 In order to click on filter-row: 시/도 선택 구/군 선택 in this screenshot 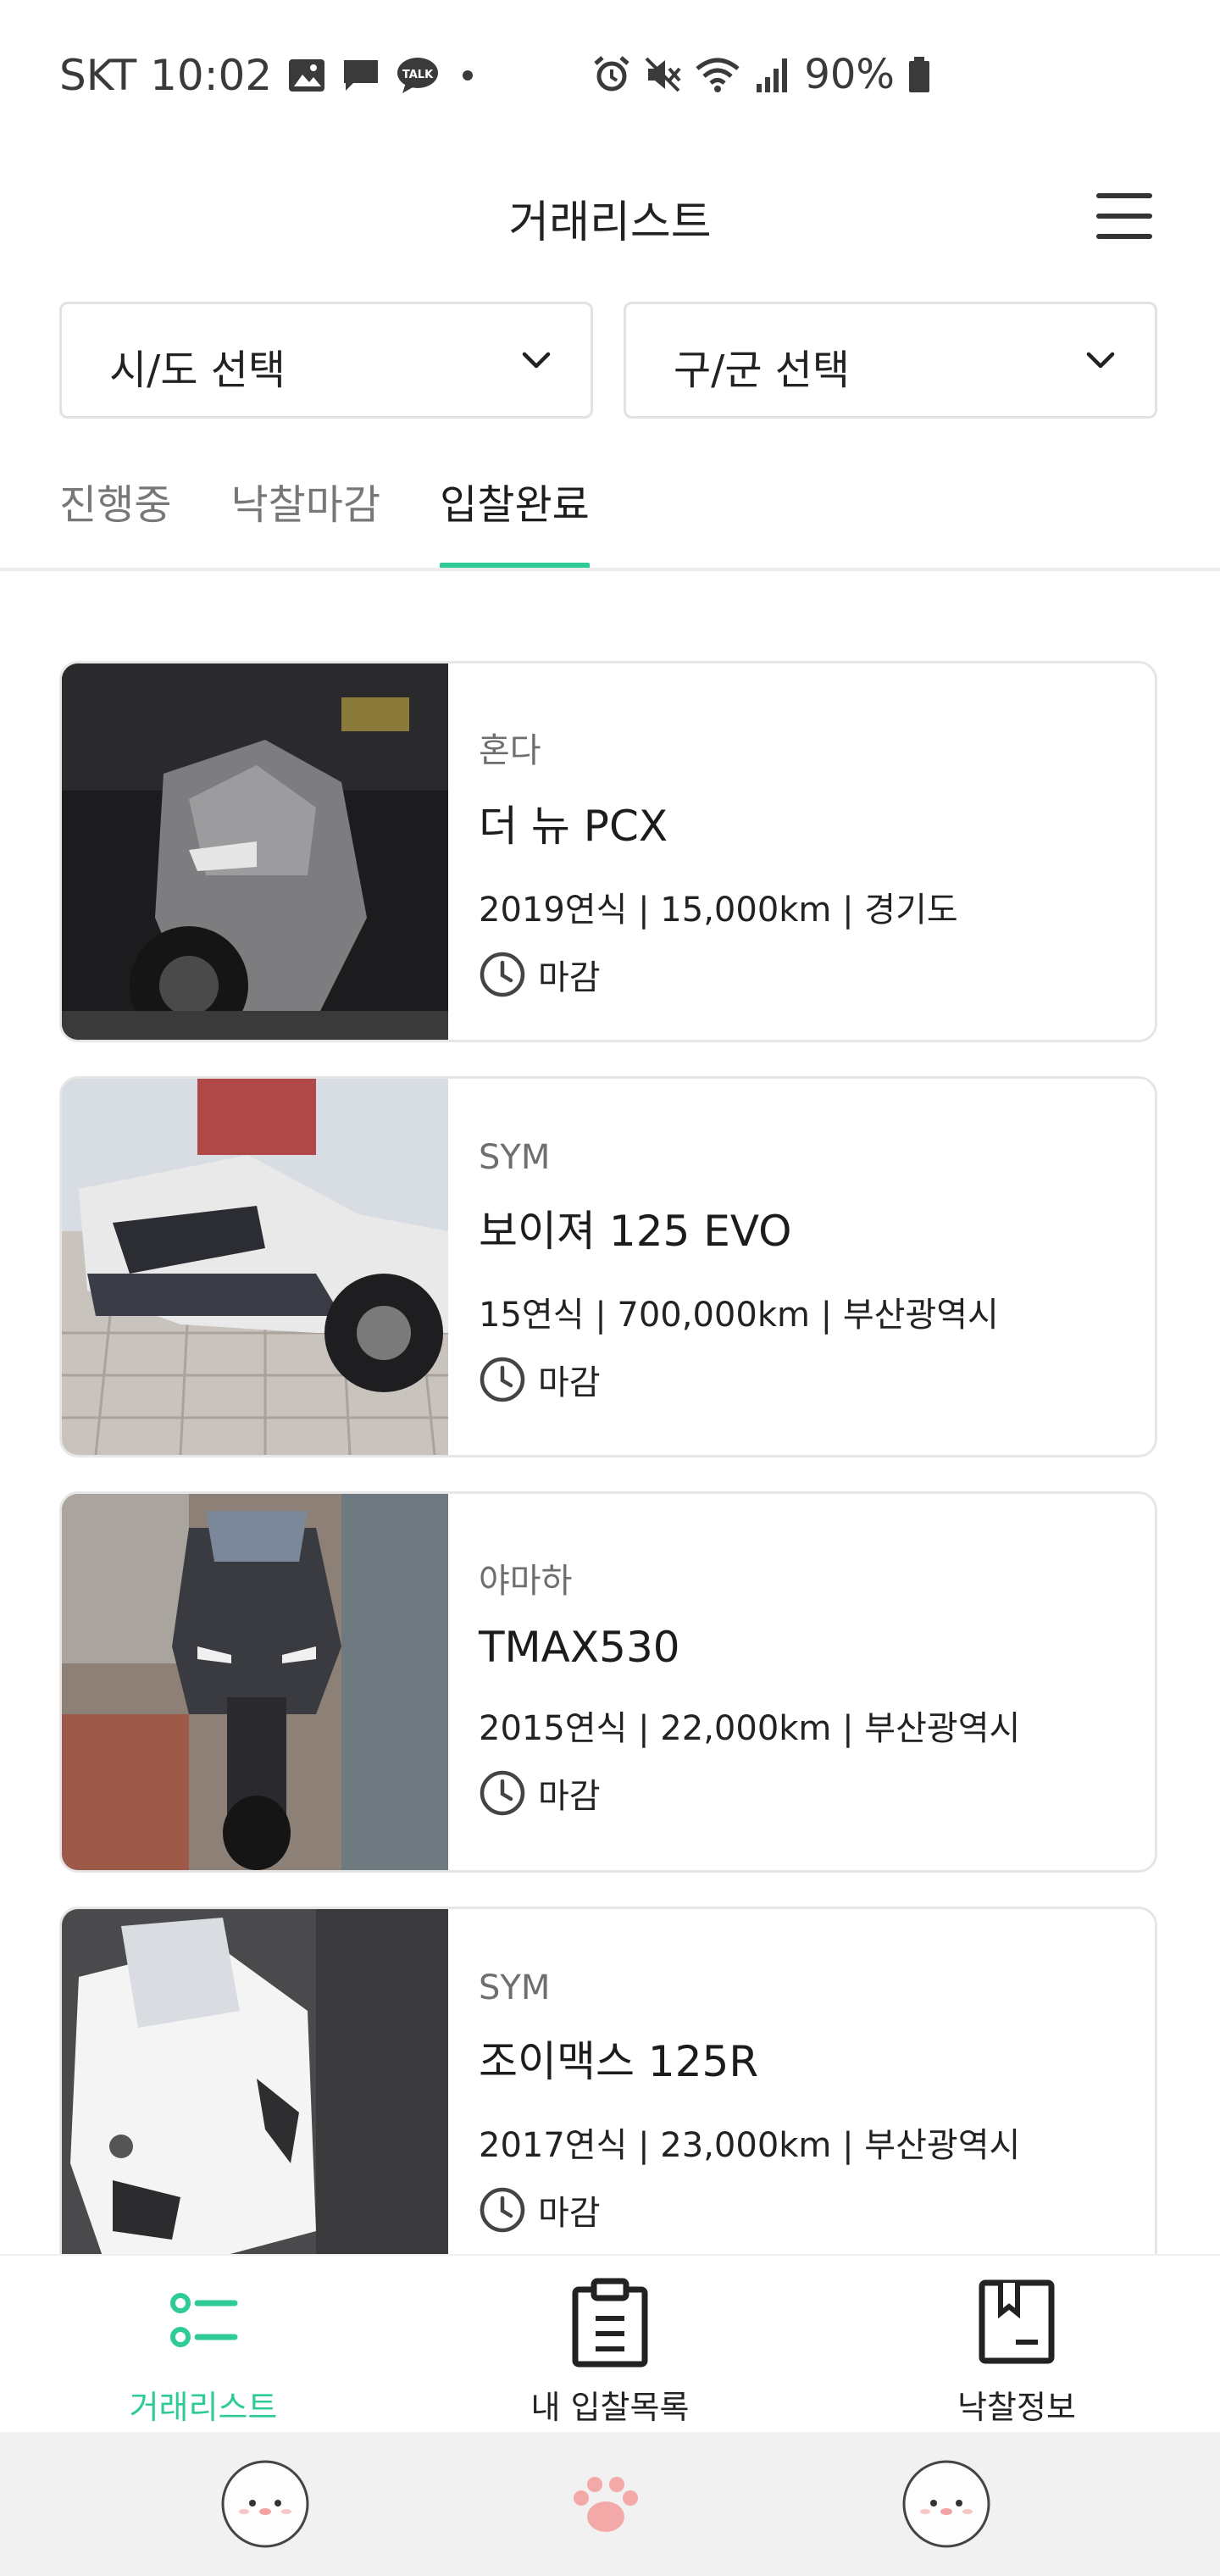, I will do `click(608, 360)`.